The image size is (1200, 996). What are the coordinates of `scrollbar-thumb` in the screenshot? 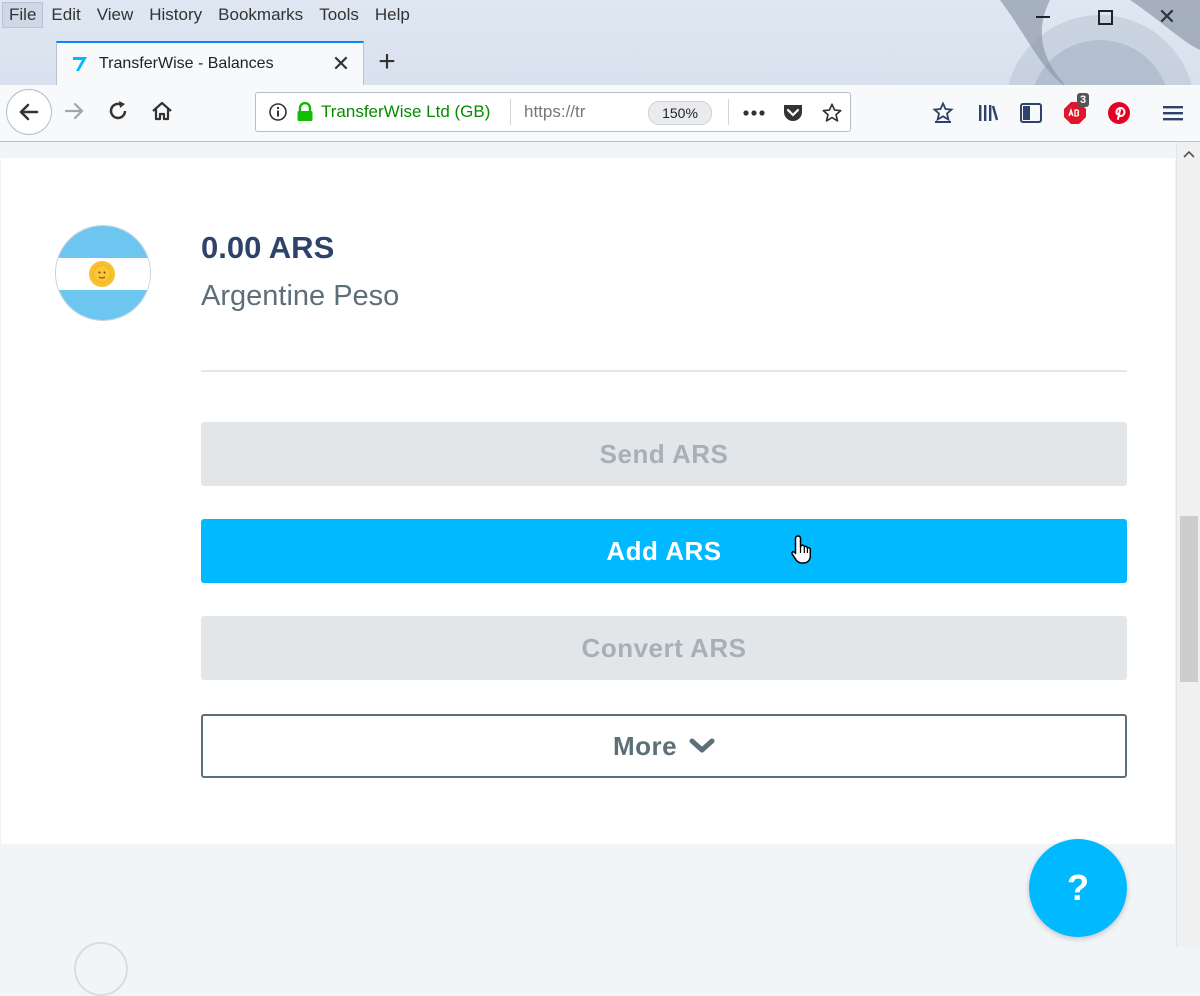 It's located at (1189, 599).